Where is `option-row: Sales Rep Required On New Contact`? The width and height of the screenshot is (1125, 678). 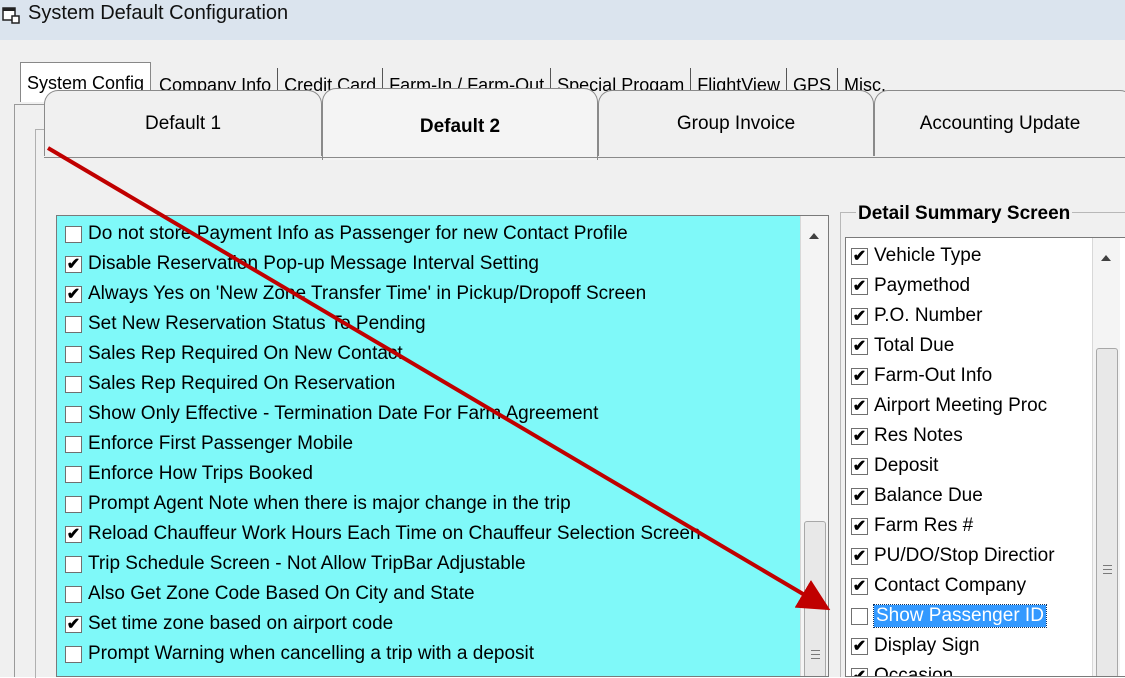 option-row: Sales Rep Required On New Contact is located at coordinates (234, 354).